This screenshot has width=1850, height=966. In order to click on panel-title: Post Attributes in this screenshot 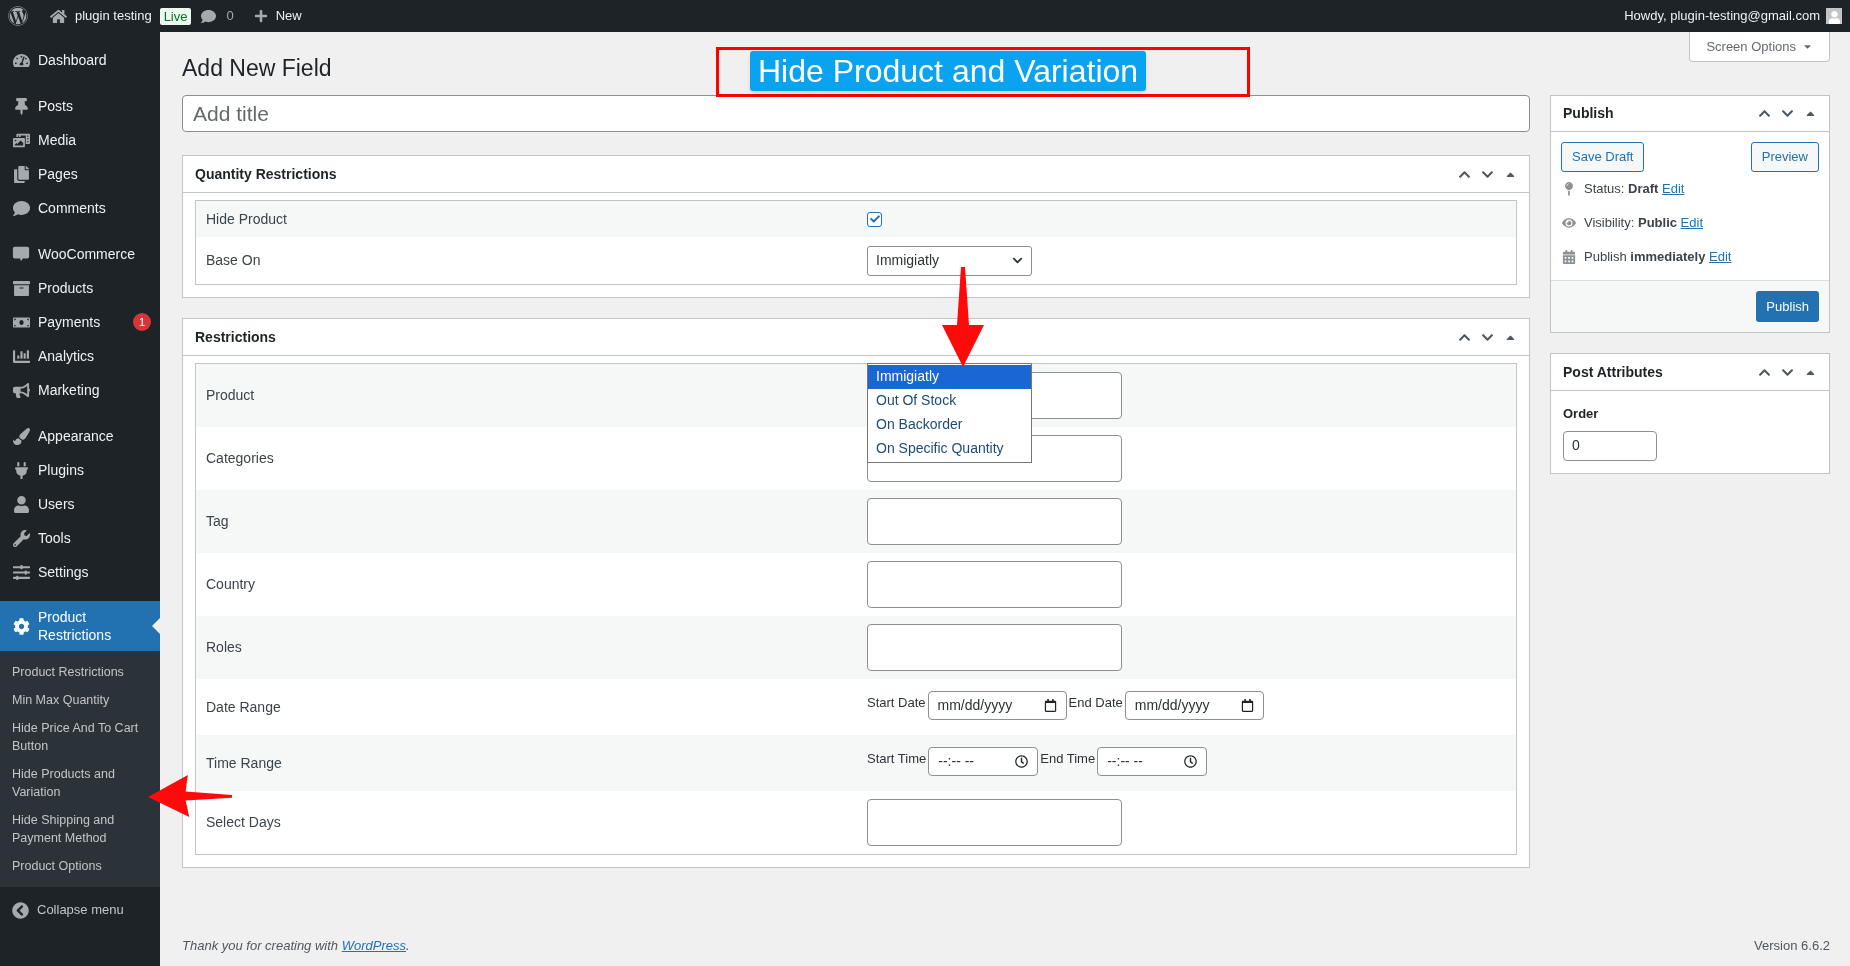, I will do `click(1613, 372)`.